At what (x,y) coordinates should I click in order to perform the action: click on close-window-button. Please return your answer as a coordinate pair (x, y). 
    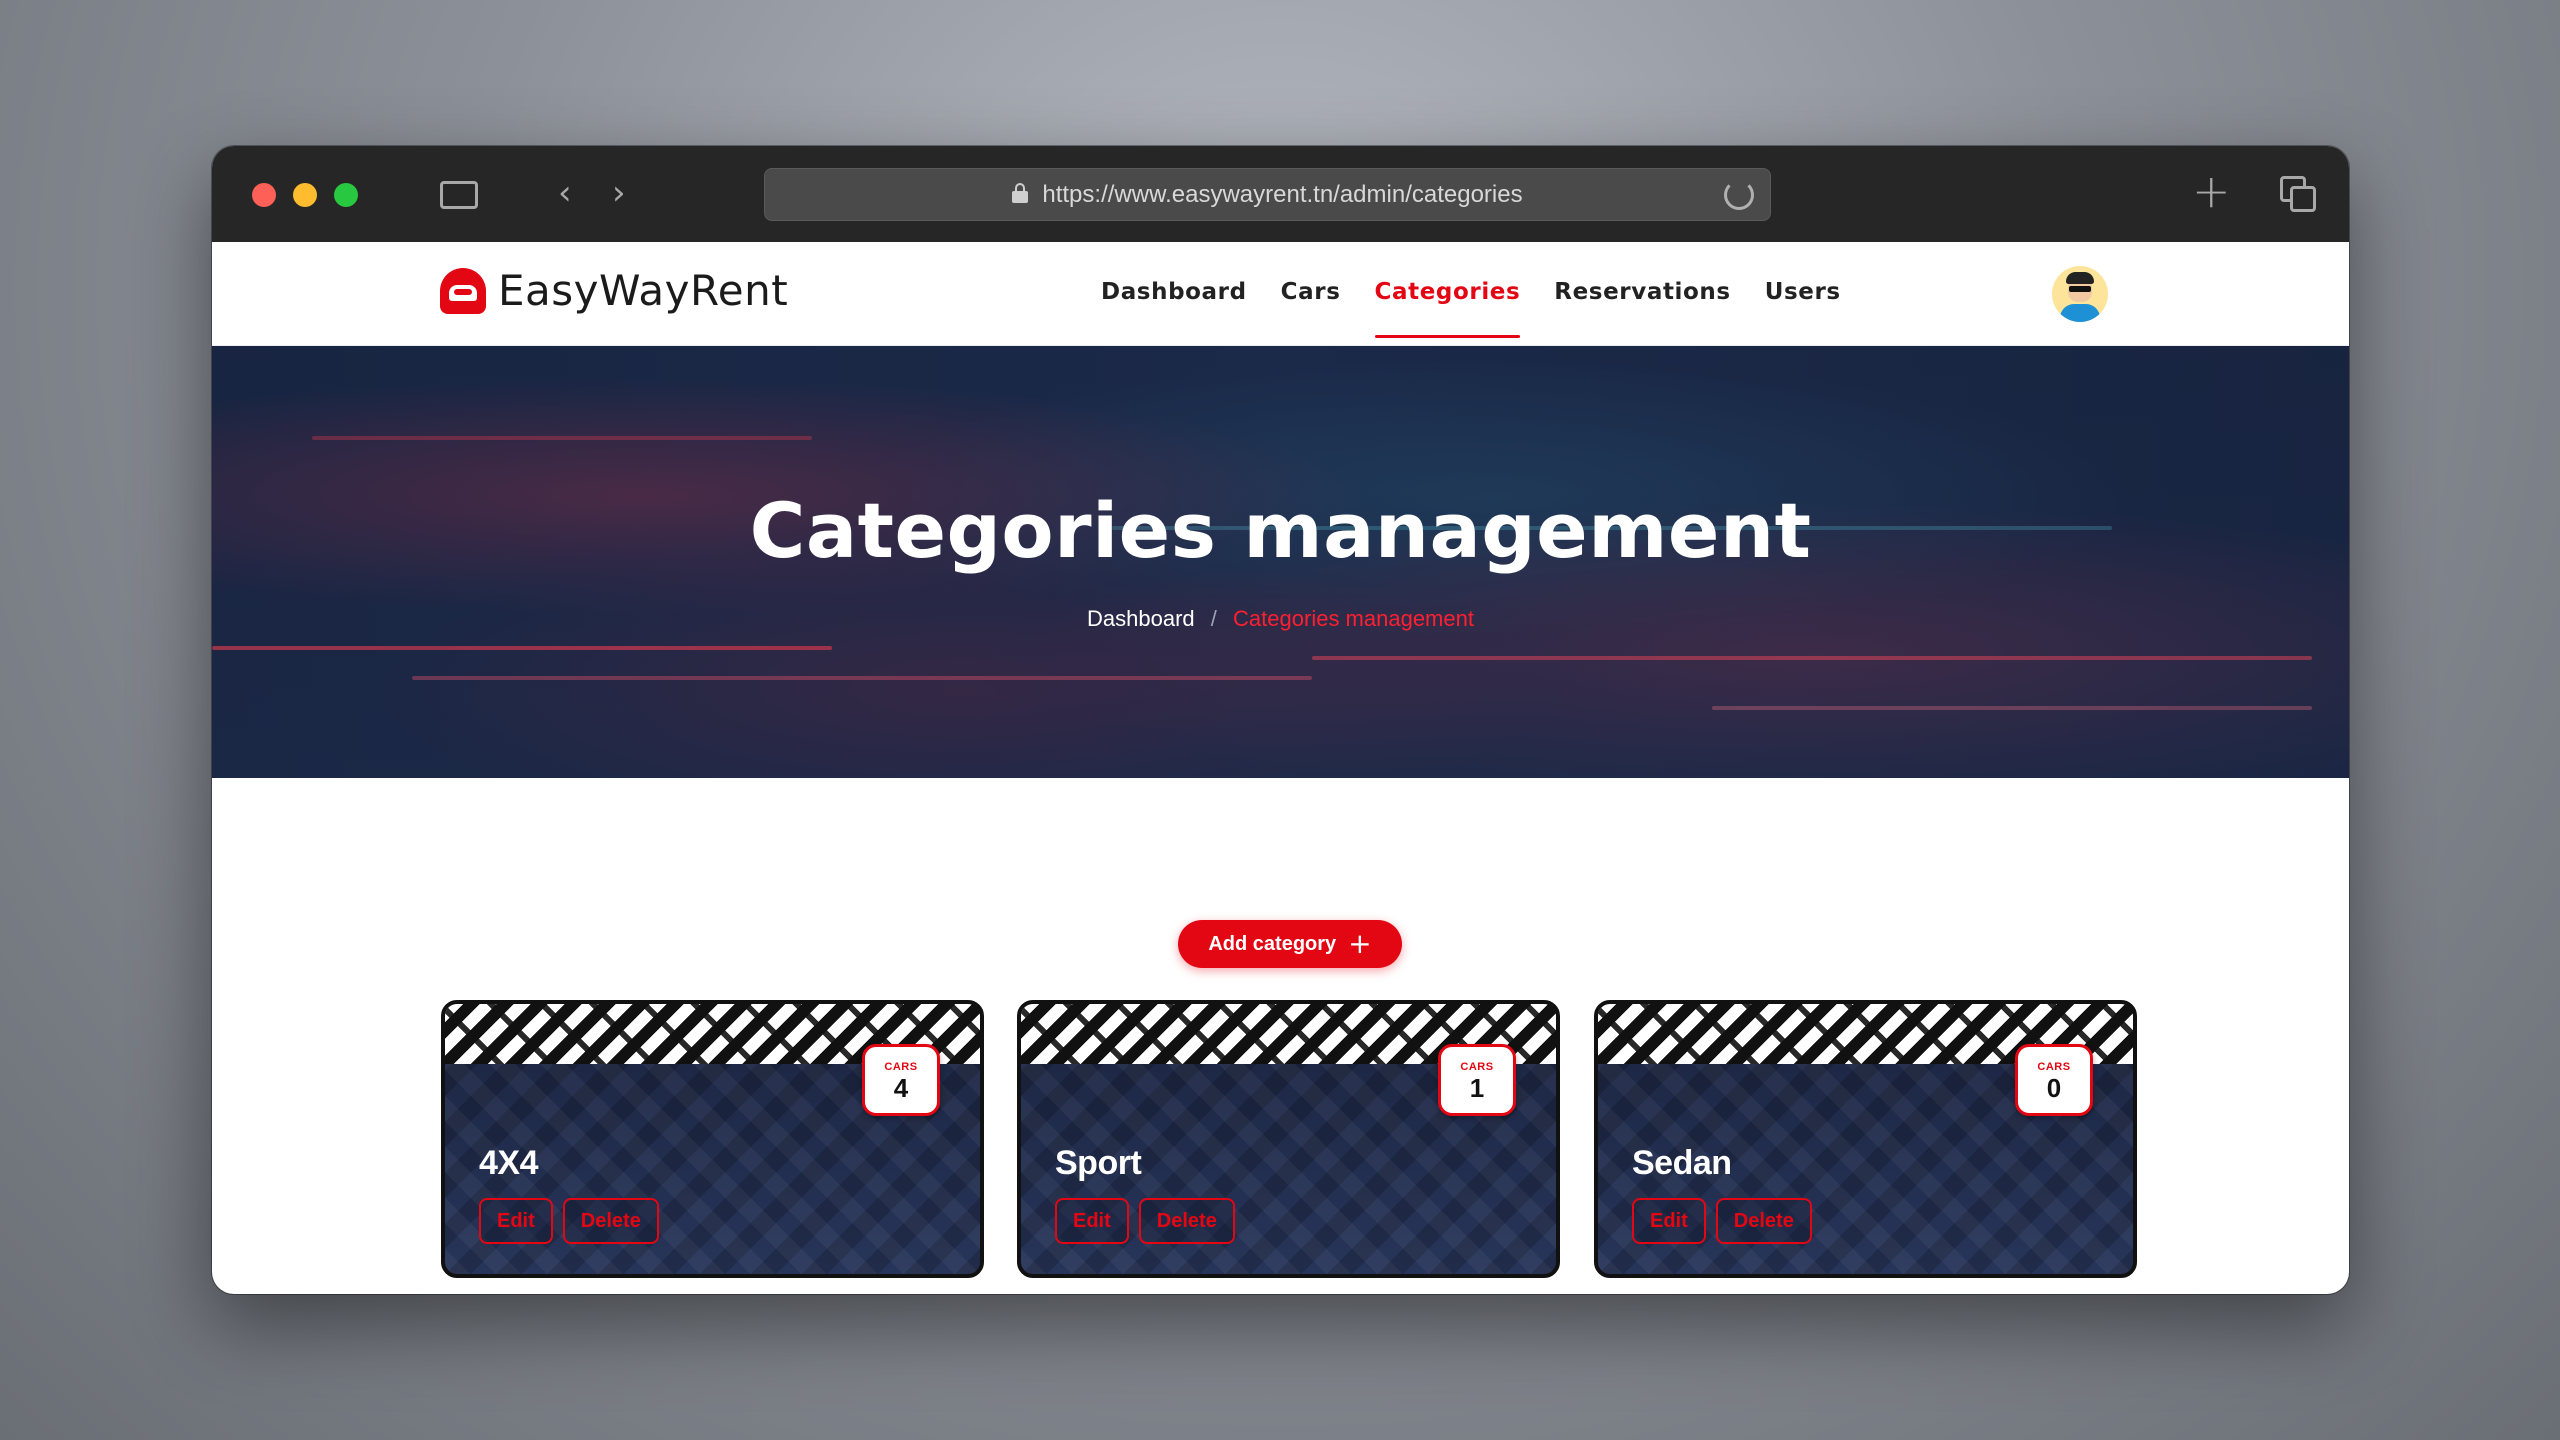
    Looking at the image, I should click on (264, 195).